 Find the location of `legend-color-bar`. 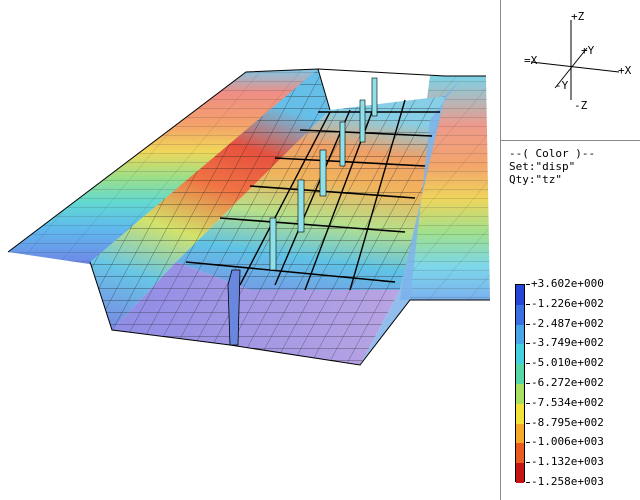

legend-color-bar is located at coordinates (520, 384).